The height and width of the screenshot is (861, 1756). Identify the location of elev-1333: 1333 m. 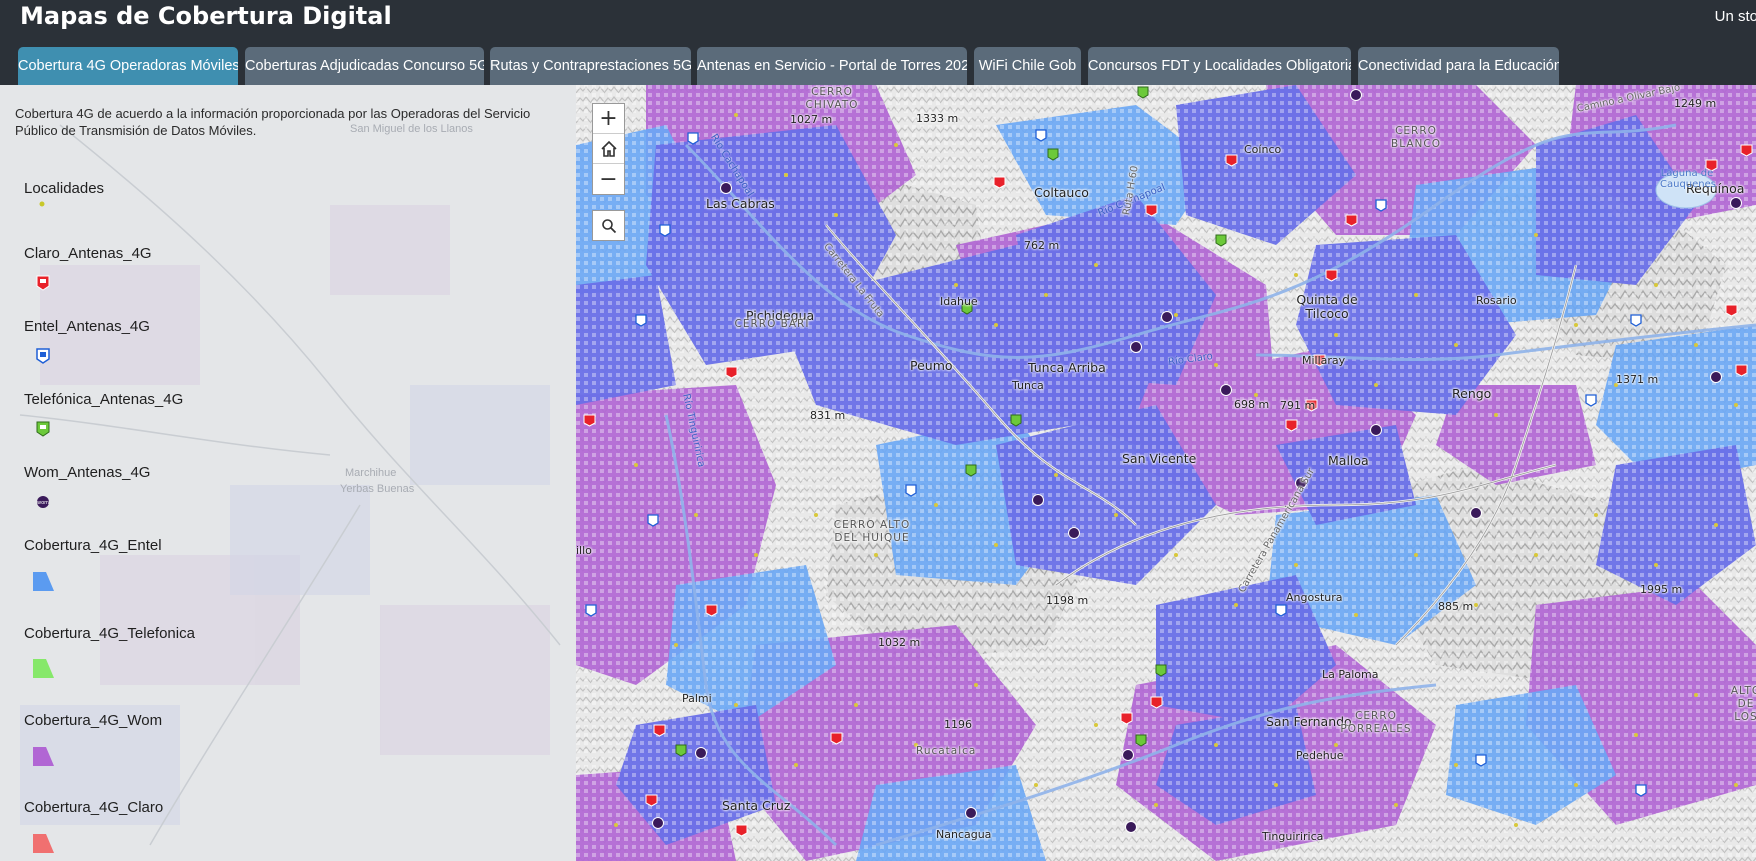
(937, 118).